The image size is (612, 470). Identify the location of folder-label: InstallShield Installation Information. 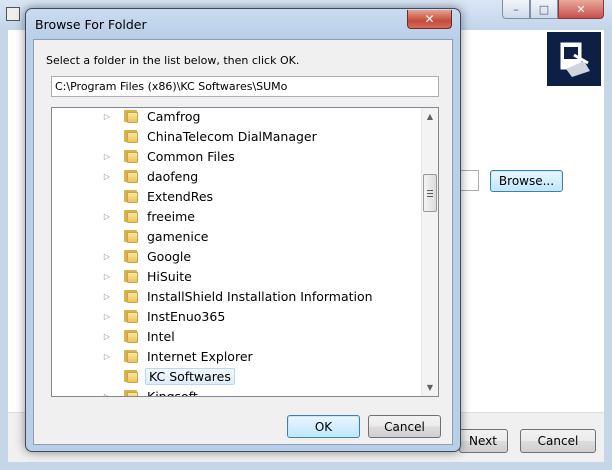
(260, 296).